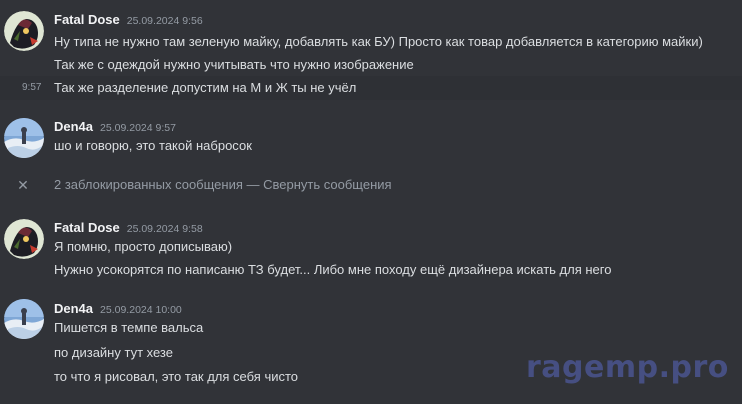 This screenshot has height=404, width=742. I want to click on message-timestamp: 25.09.2024 9:58, so click(165, 229).